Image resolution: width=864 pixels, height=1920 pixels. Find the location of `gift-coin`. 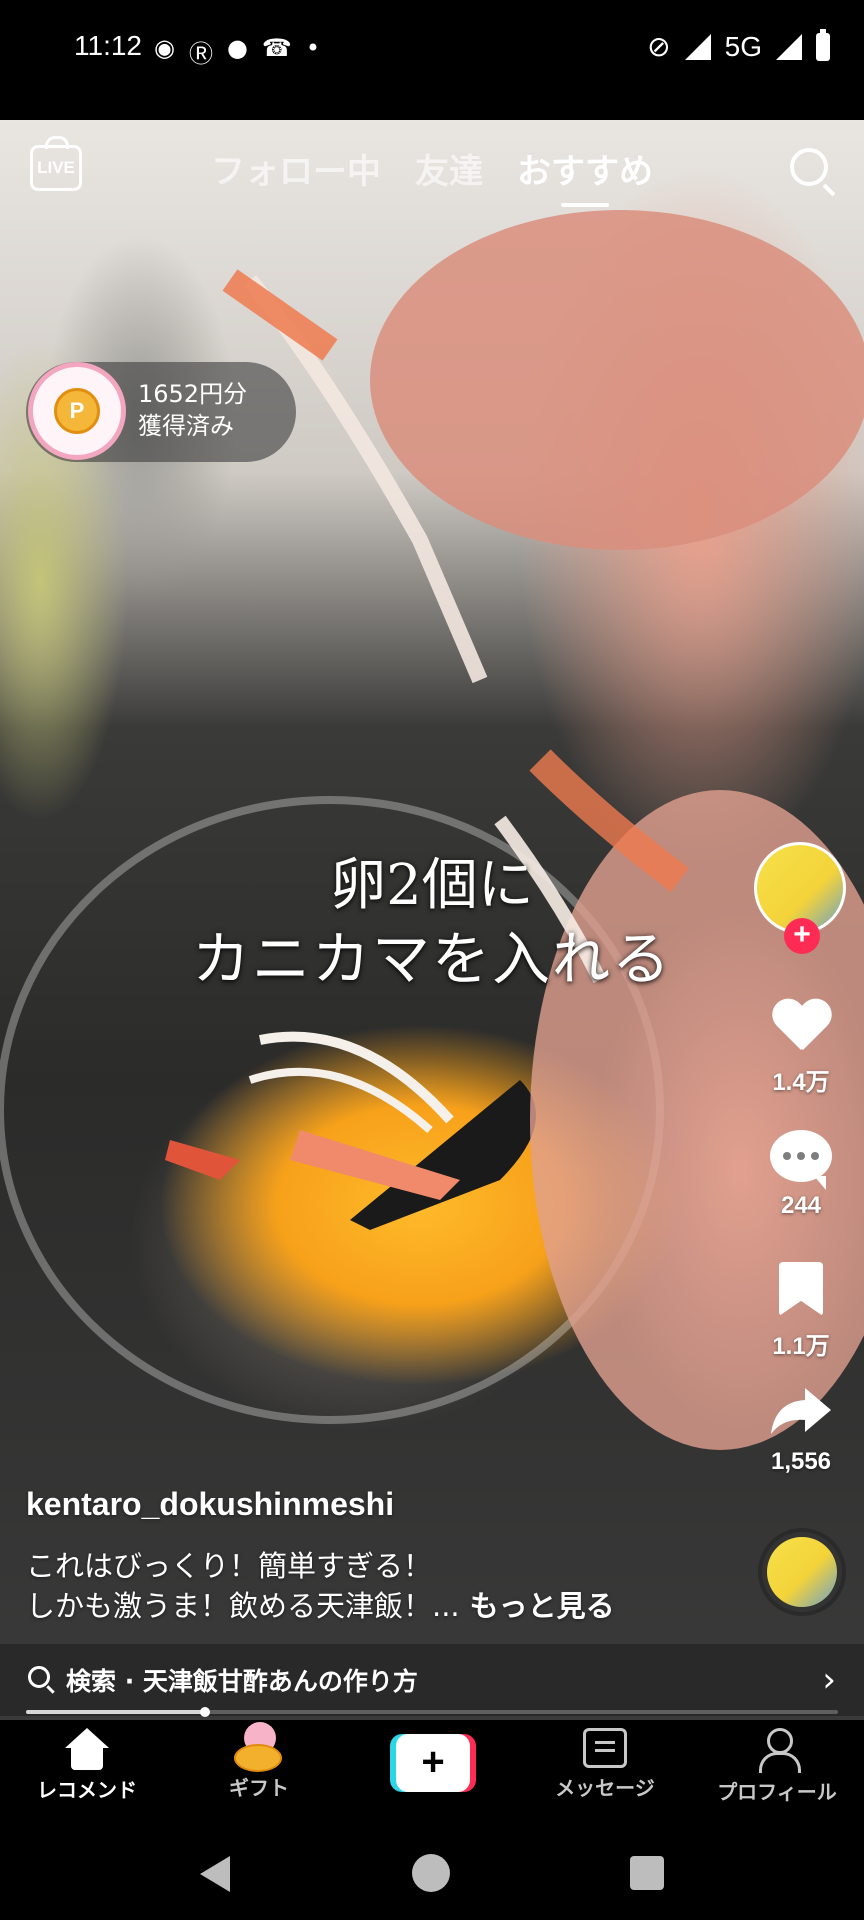

gift-coin is located at coordinates (258, 1758).